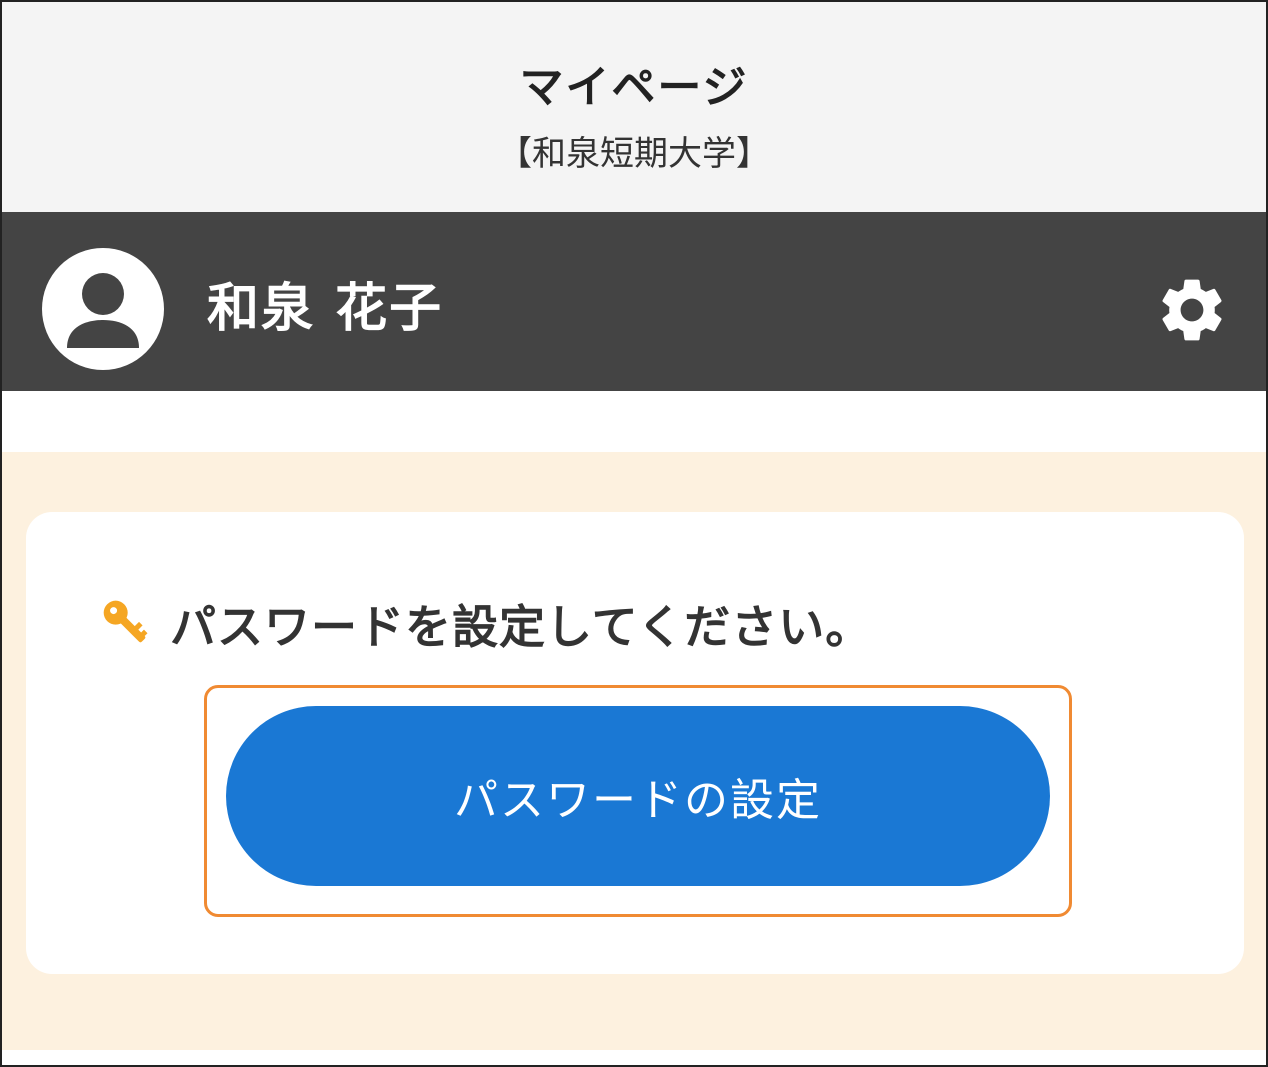 This screenshot has width=1268, height=1067. Describe the element at coordinates (638, 796) in the screenshot. I see `set-password-button: パスワードの設定` at that location.